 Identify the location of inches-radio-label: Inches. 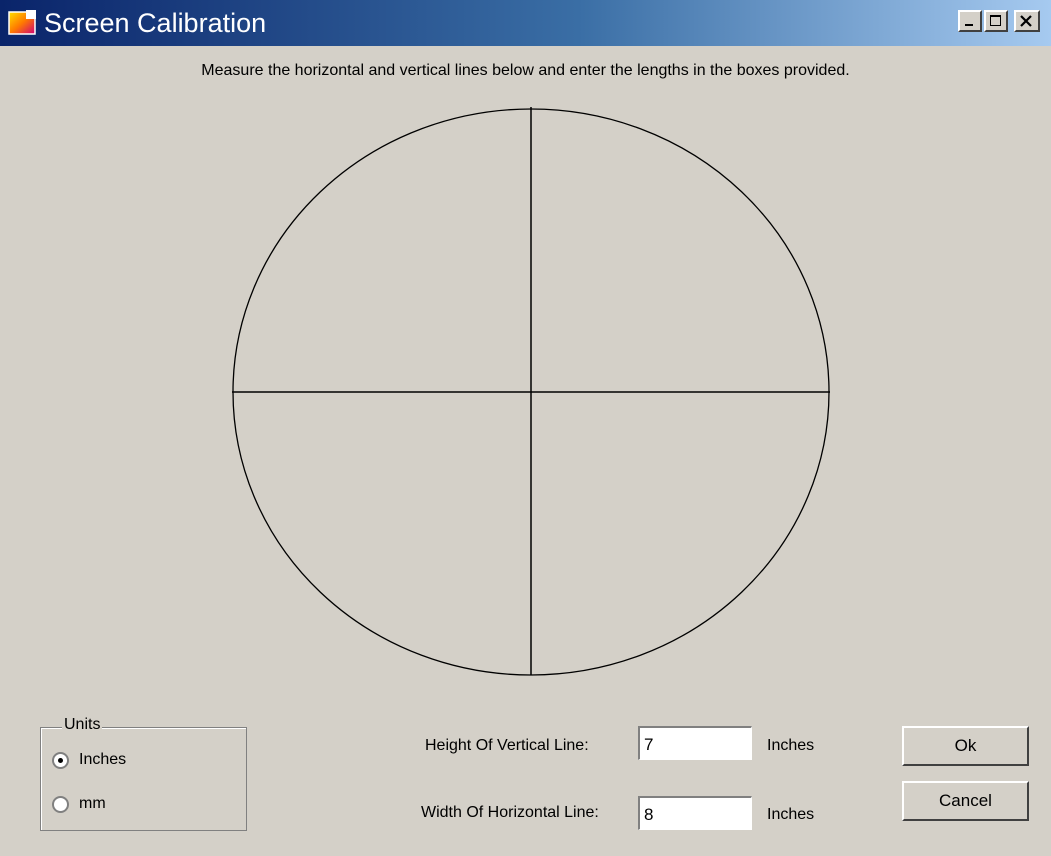
(103, 759).